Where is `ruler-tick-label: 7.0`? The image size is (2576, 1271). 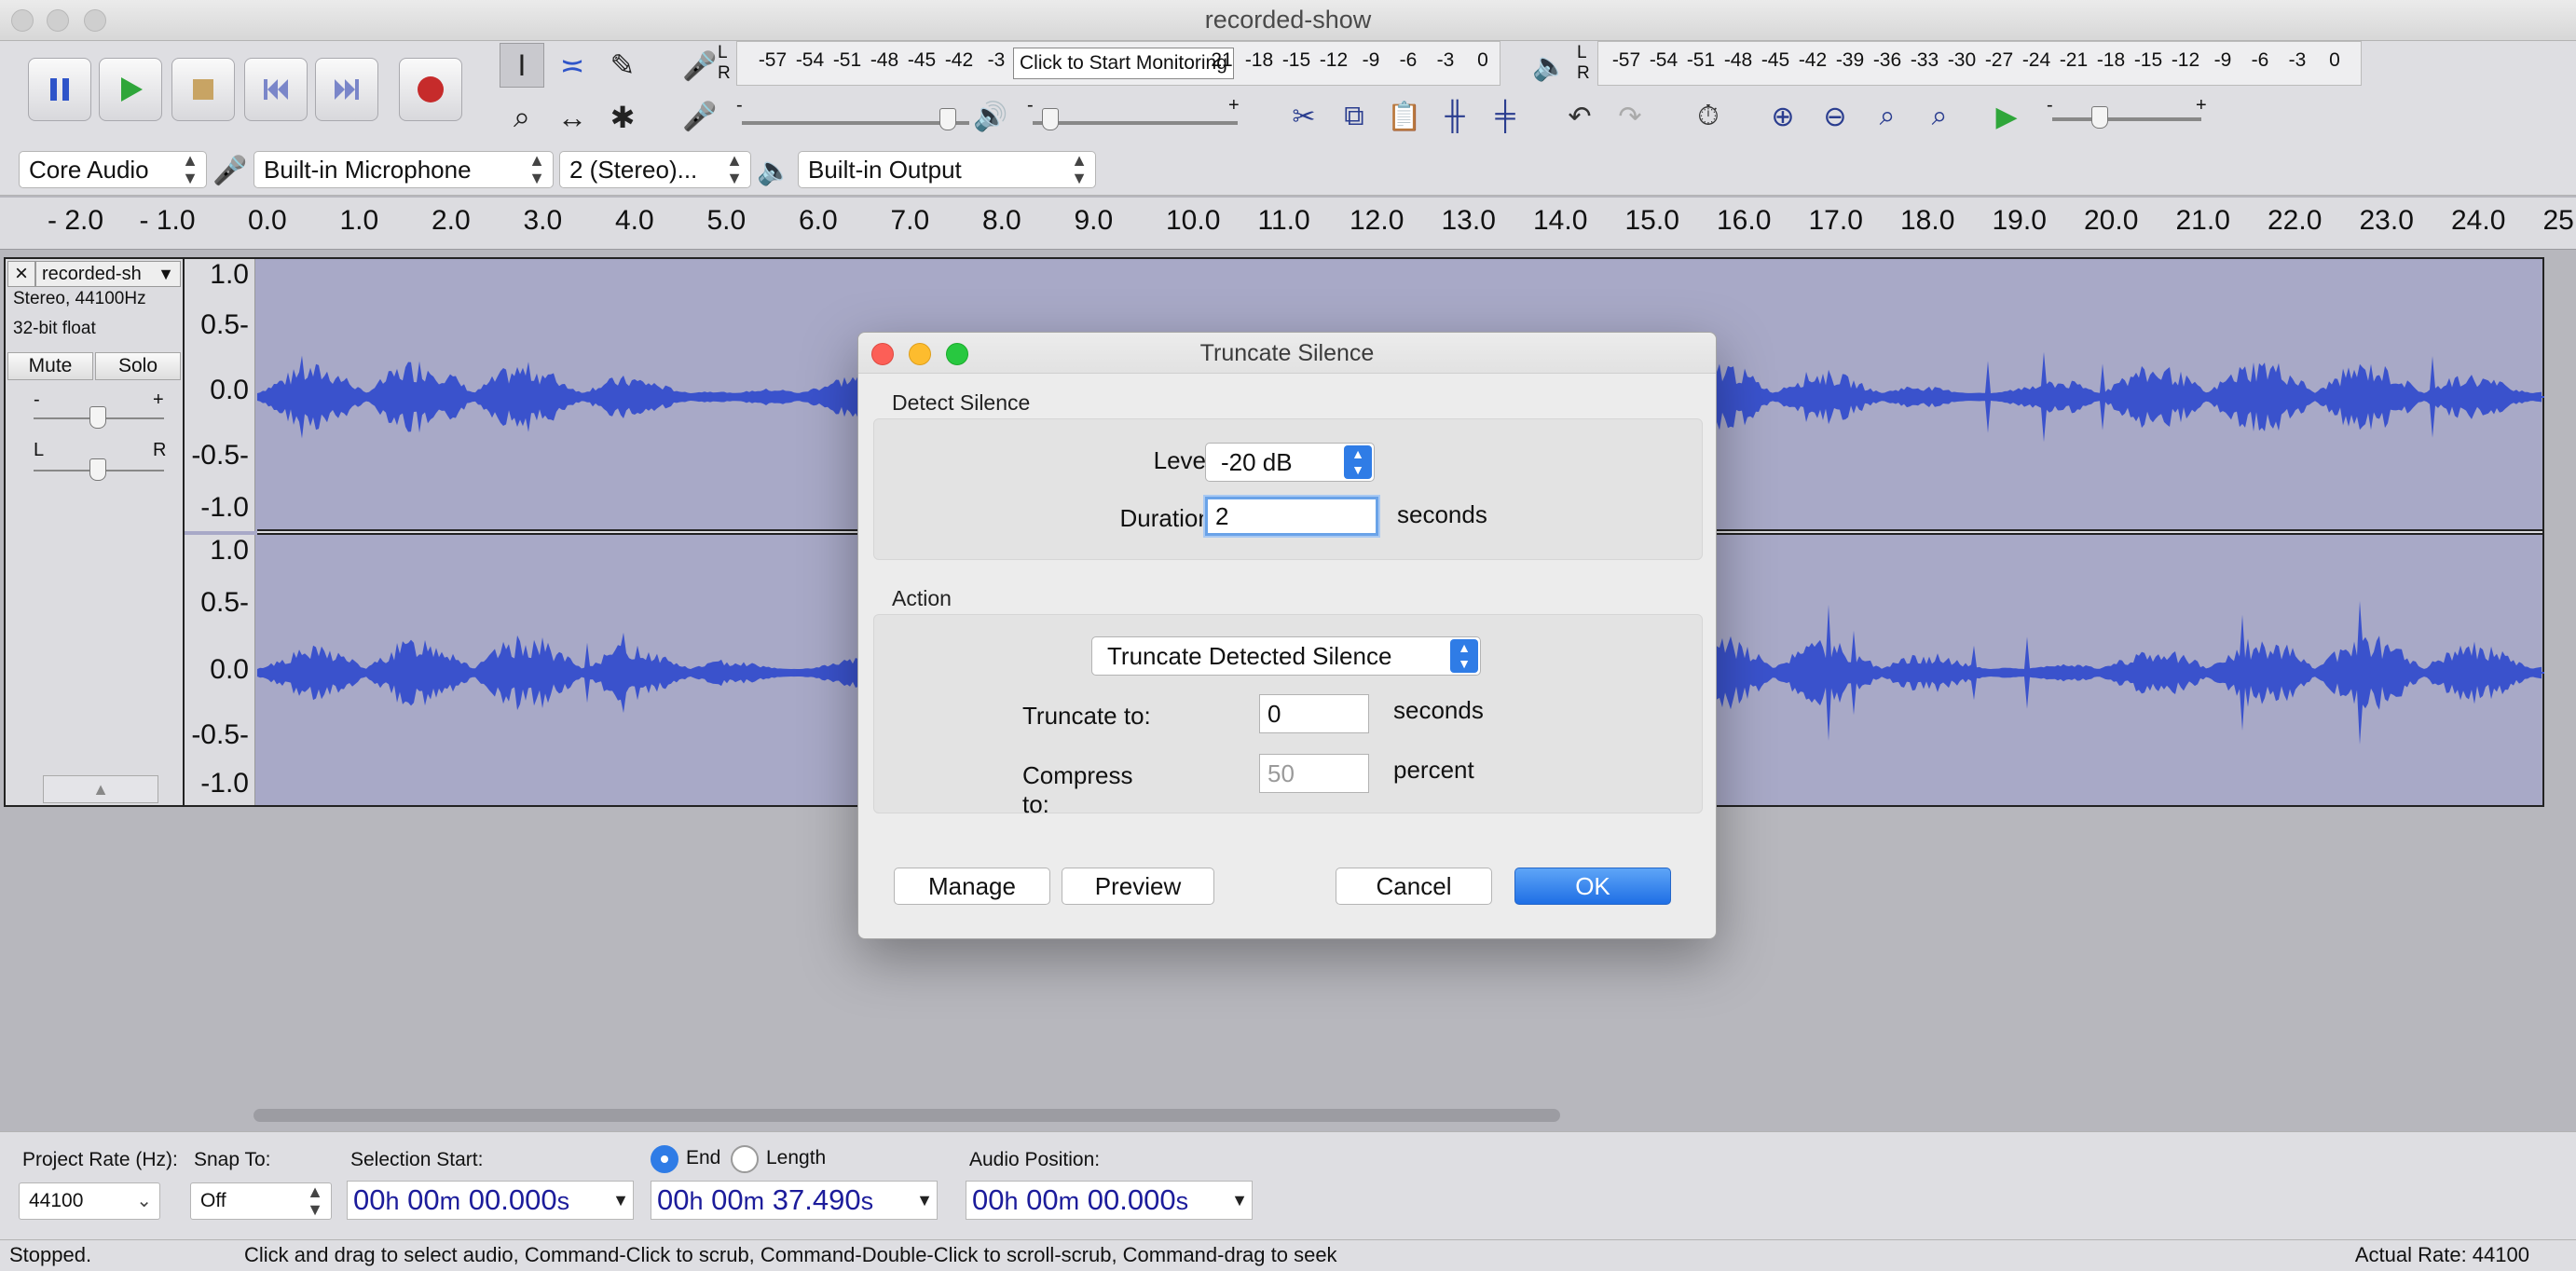 ruler-tick-label: 7.0 is located at coordinates (910, 220).